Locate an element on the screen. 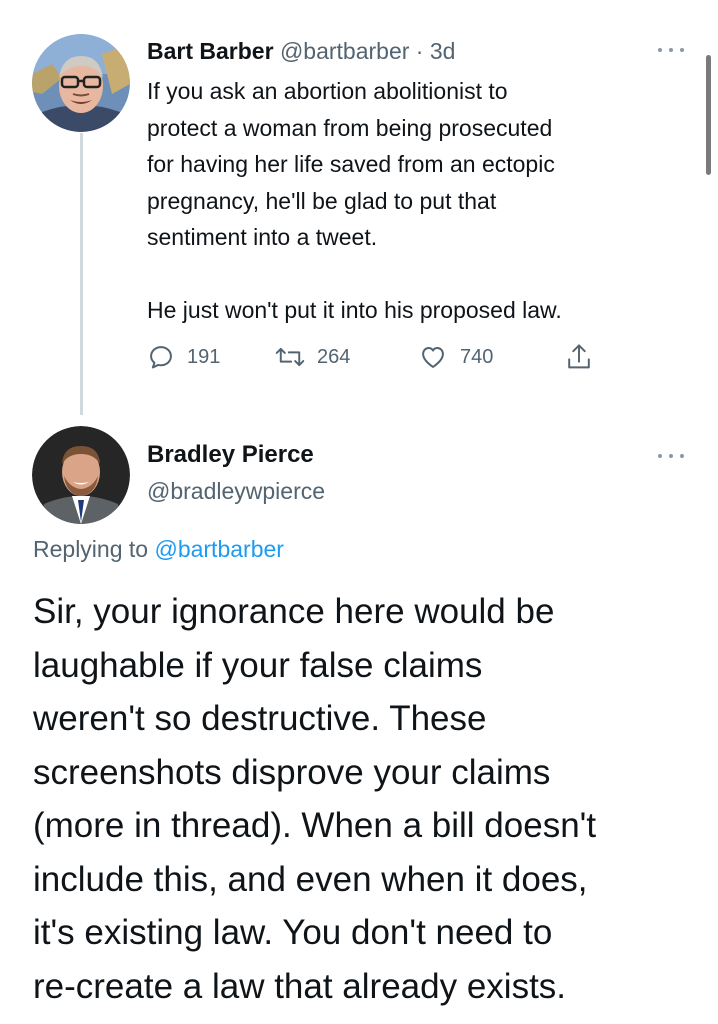  scrollbar is located at coordinates (708, 115).